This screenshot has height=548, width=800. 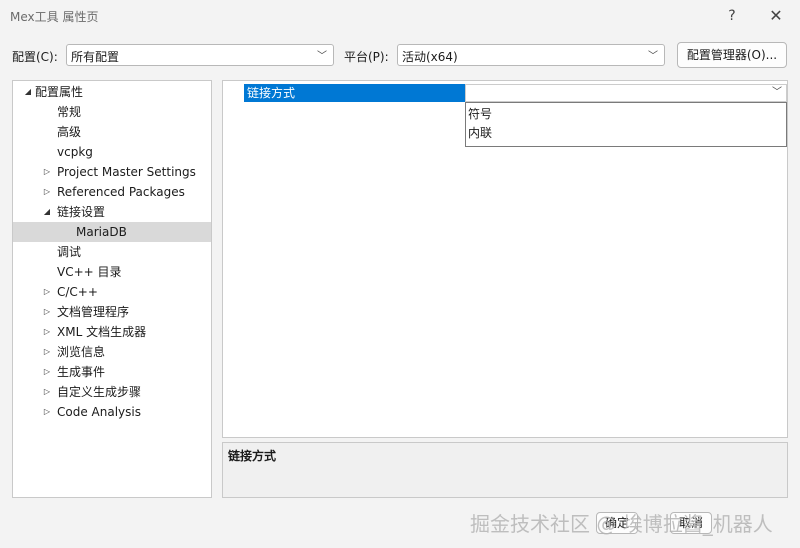 I want to click on tree-item-label: 链接设置, so click(x=81, y=212).